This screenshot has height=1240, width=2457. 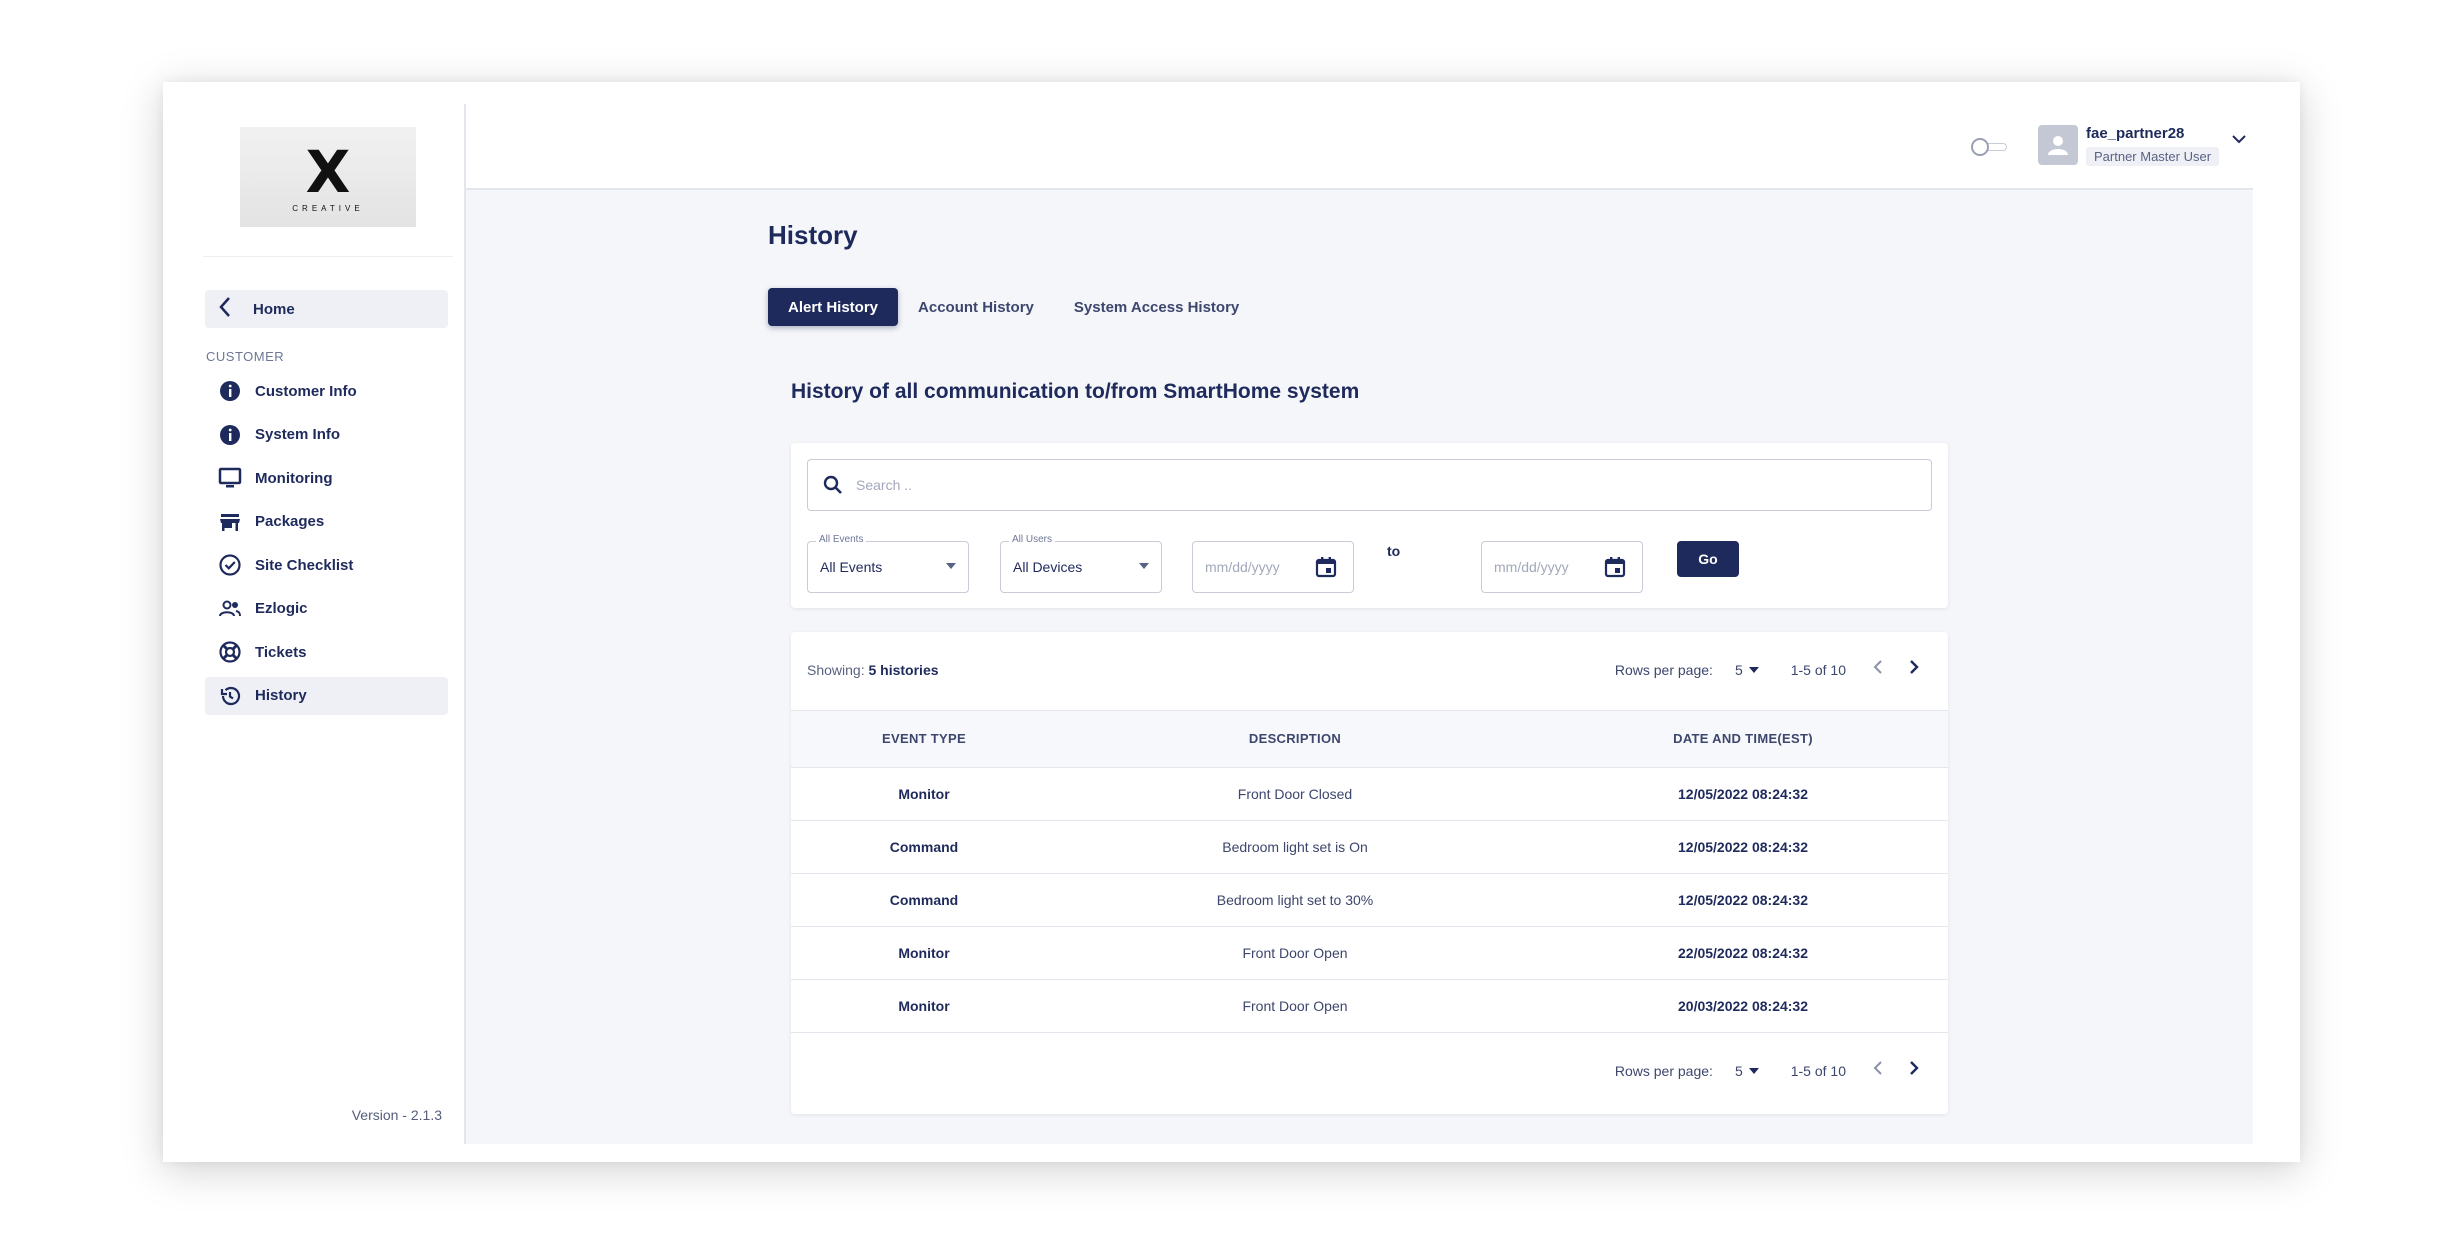 I want to click on monitor-icon, so click(x=230, y=478).